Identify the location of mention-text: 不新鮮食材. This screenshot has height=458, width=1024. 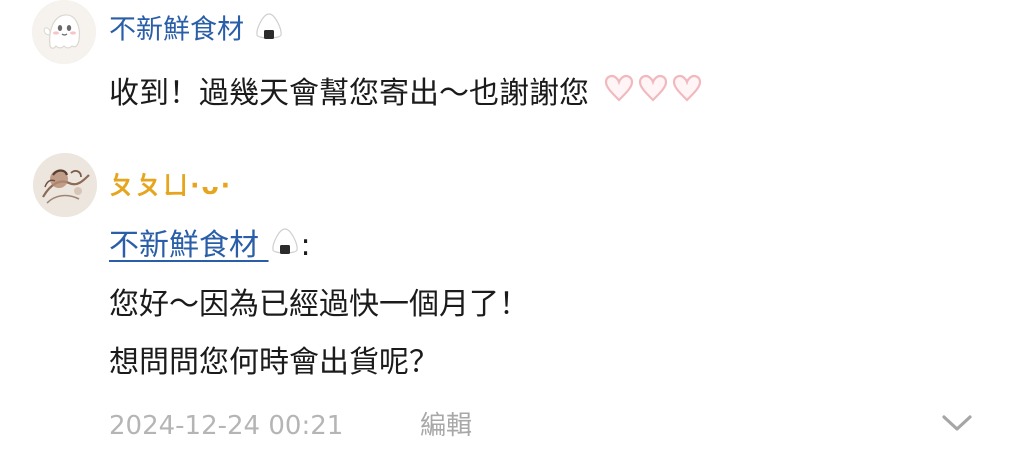
(184, 245).